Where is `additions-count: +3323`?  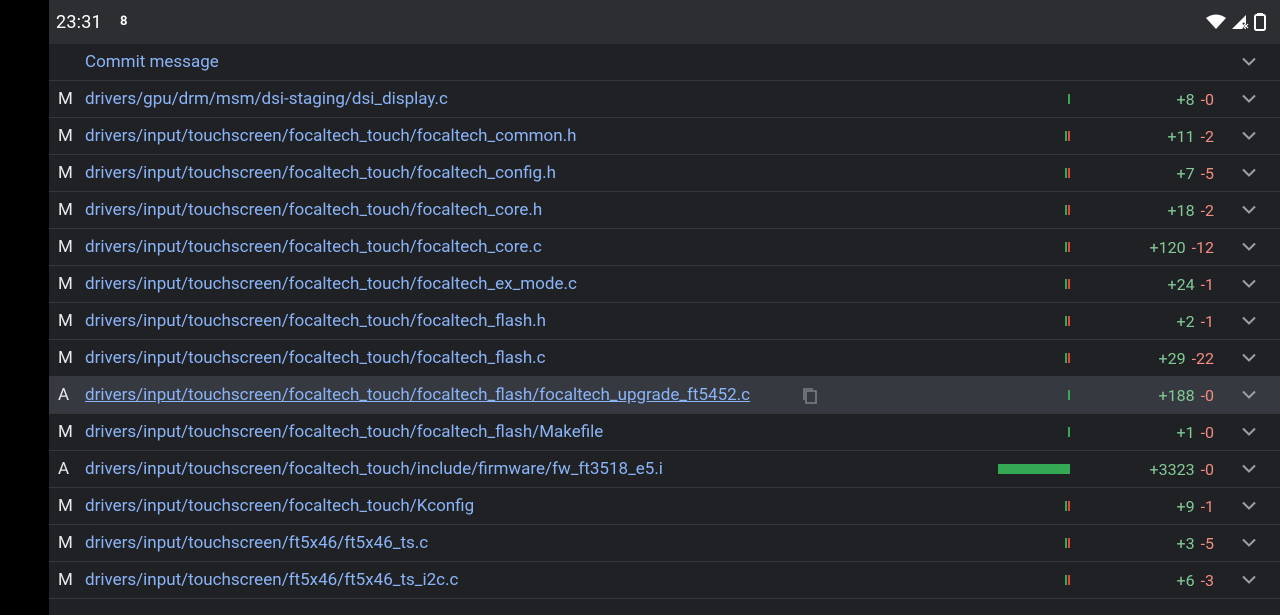 additions-count: +3323 is located at coordinates (1172, 469).